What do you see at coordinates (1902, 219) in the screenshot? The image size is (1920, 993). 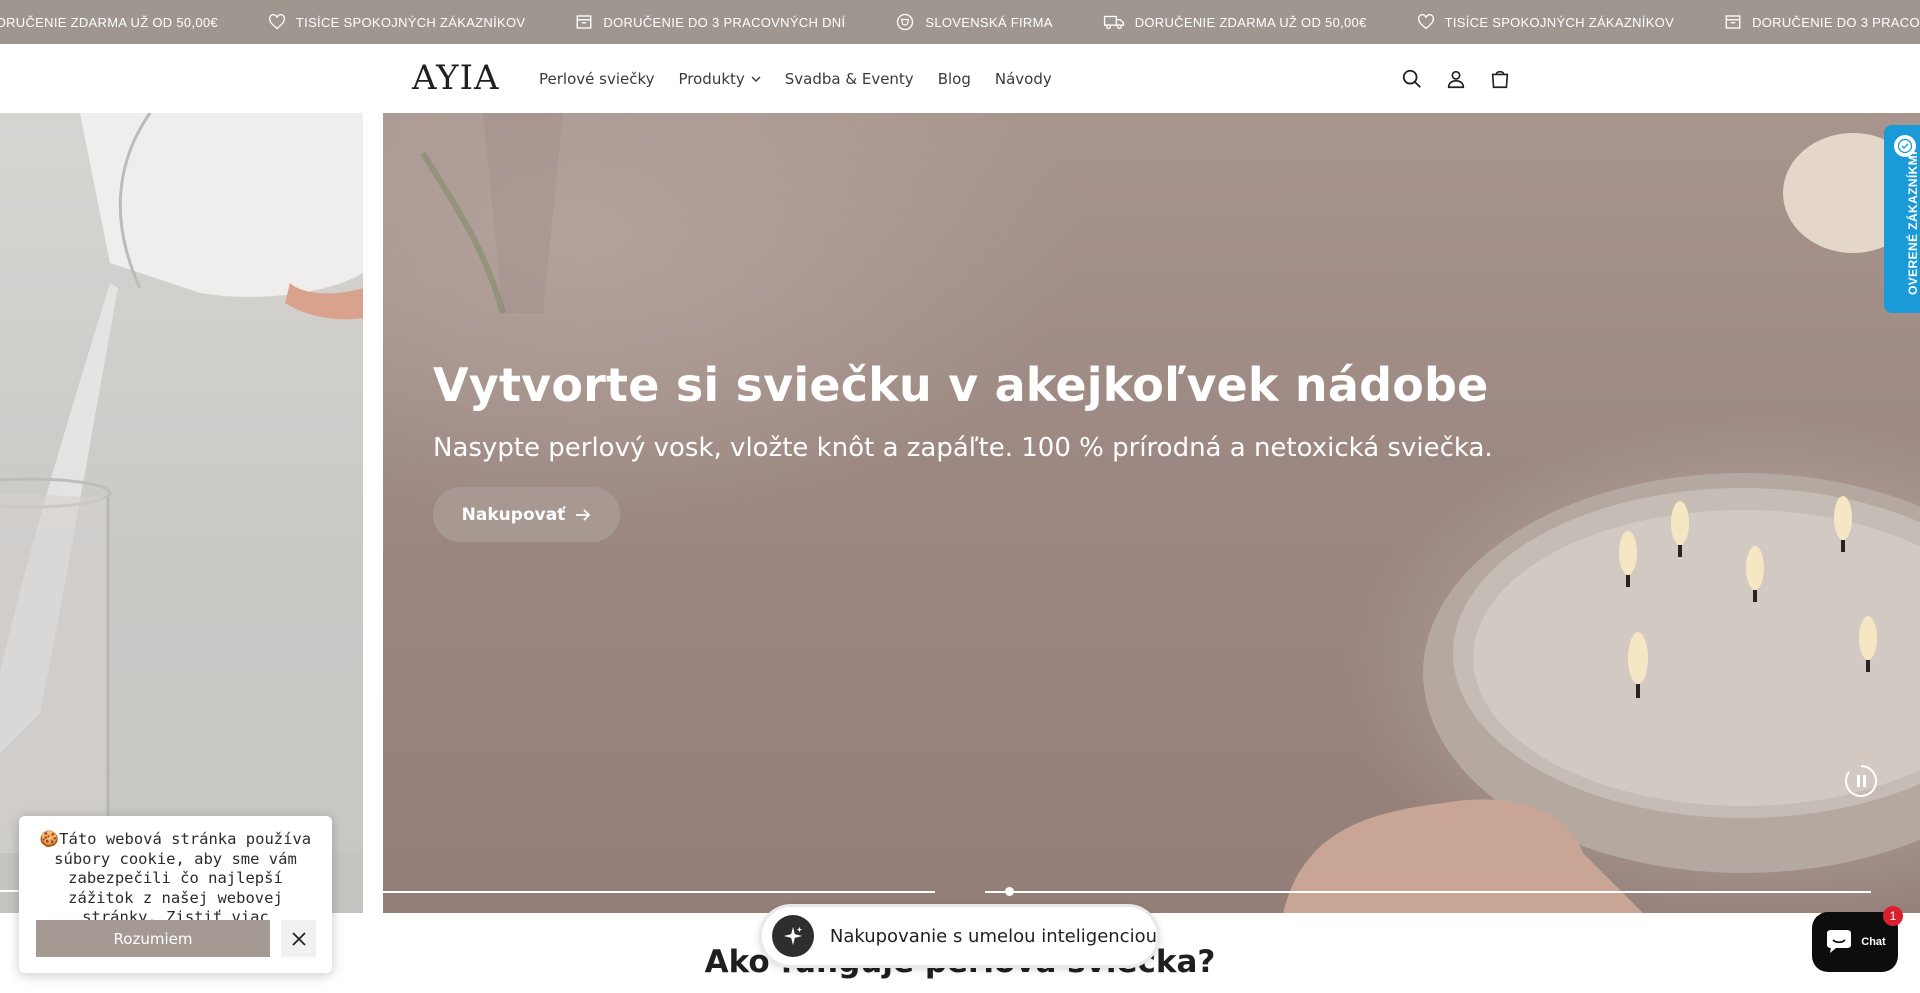 I see `verified-reviews-tab: OVERENÉ ZÁKAZNÍKMI` at bounding box center [1902, 219].